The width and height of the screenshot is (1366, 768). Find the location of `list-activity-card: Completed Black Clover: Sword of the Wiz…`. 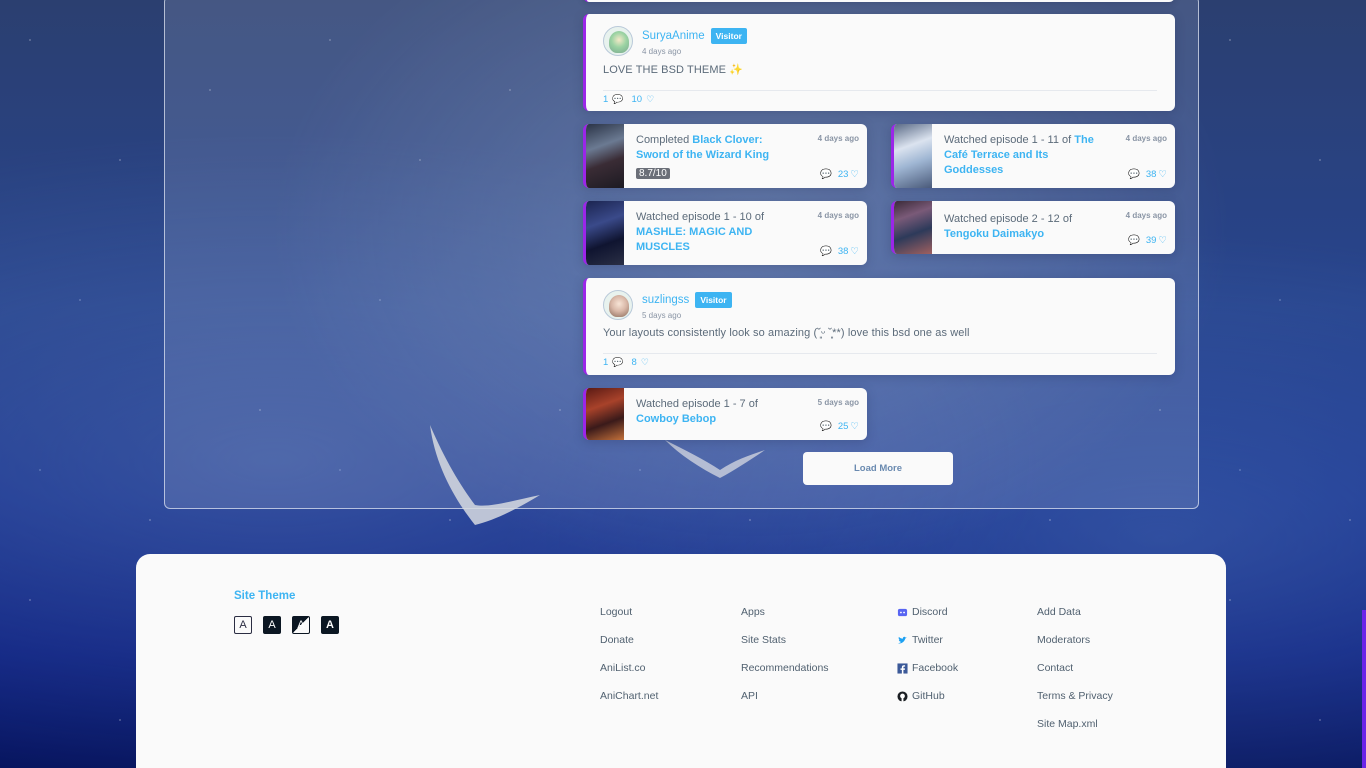

list-activity-card: Completed Black Clover: Sword of the Wiz… is located at coordinates (725, 156).